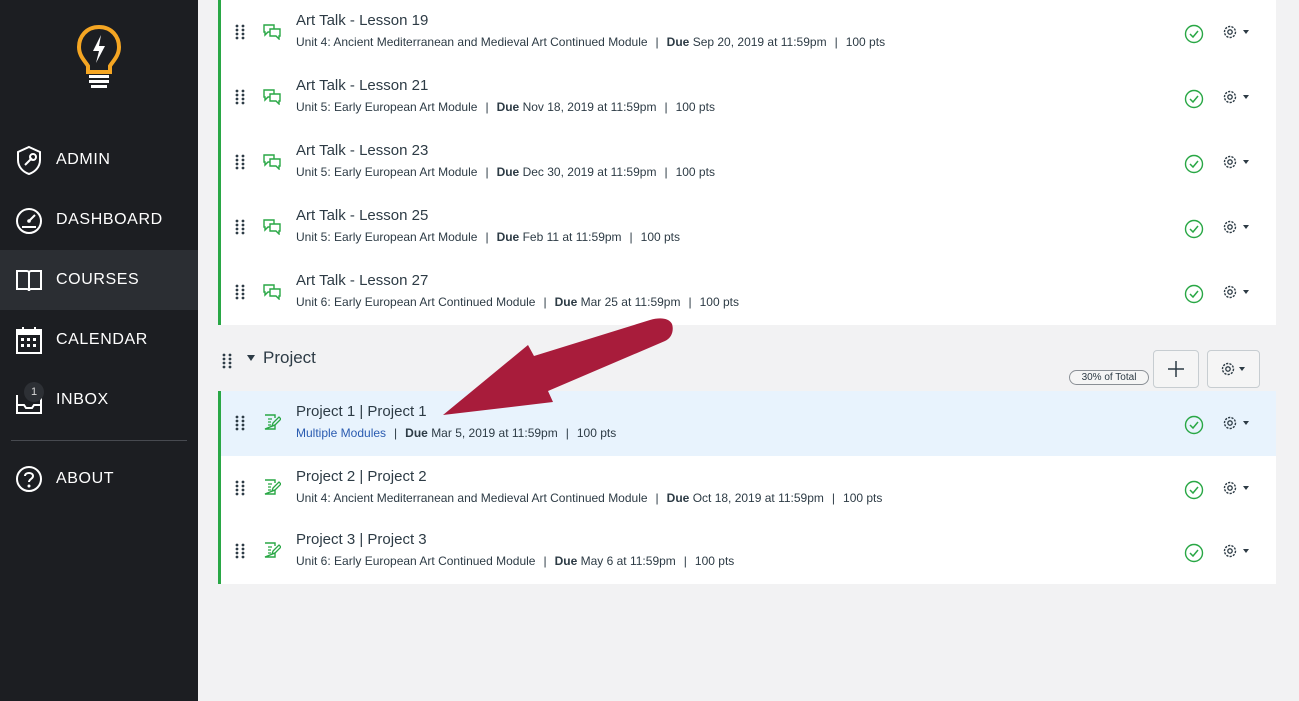  I want to click on assignment-title-link: Art Talk - Lesson 19, so click(362, 20).